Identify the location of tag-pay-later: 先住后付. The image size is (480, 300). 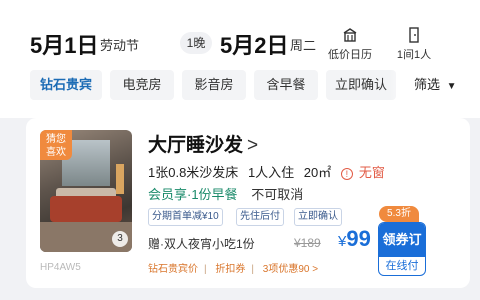
(260, 217).